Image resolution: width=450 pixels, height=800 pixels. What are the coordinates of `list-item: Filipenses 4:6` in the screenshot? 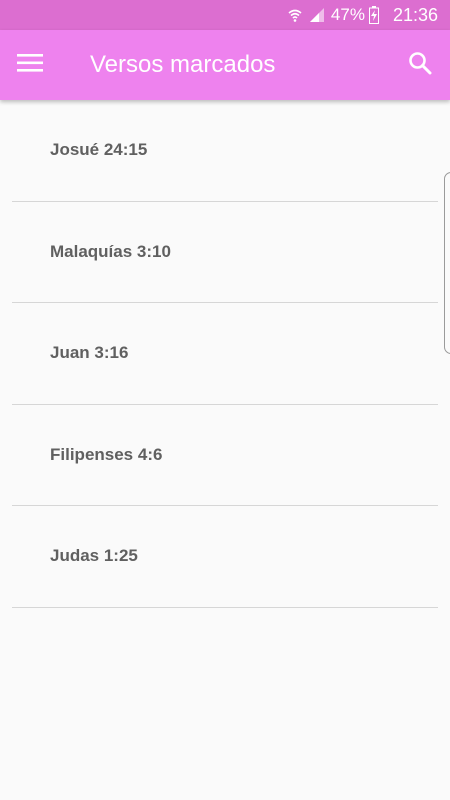 It's located at (225, 455).